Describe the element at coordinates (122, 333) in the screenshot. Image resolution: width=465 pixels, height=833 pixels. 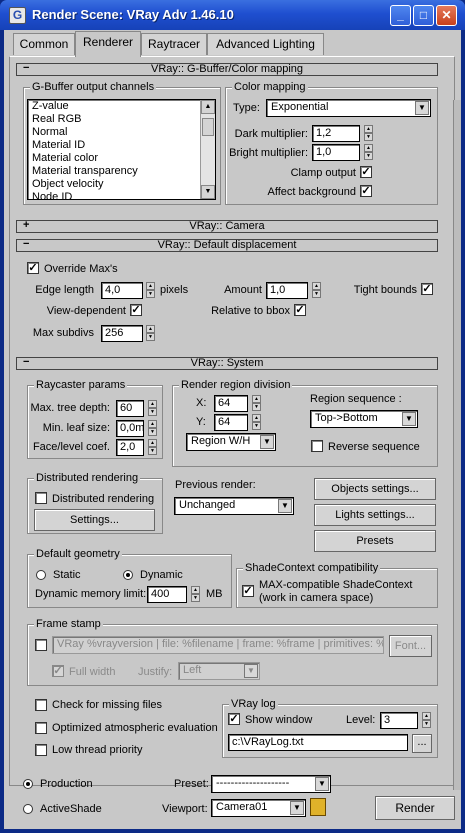
I see `max-subdivs-input: 256` at that location.